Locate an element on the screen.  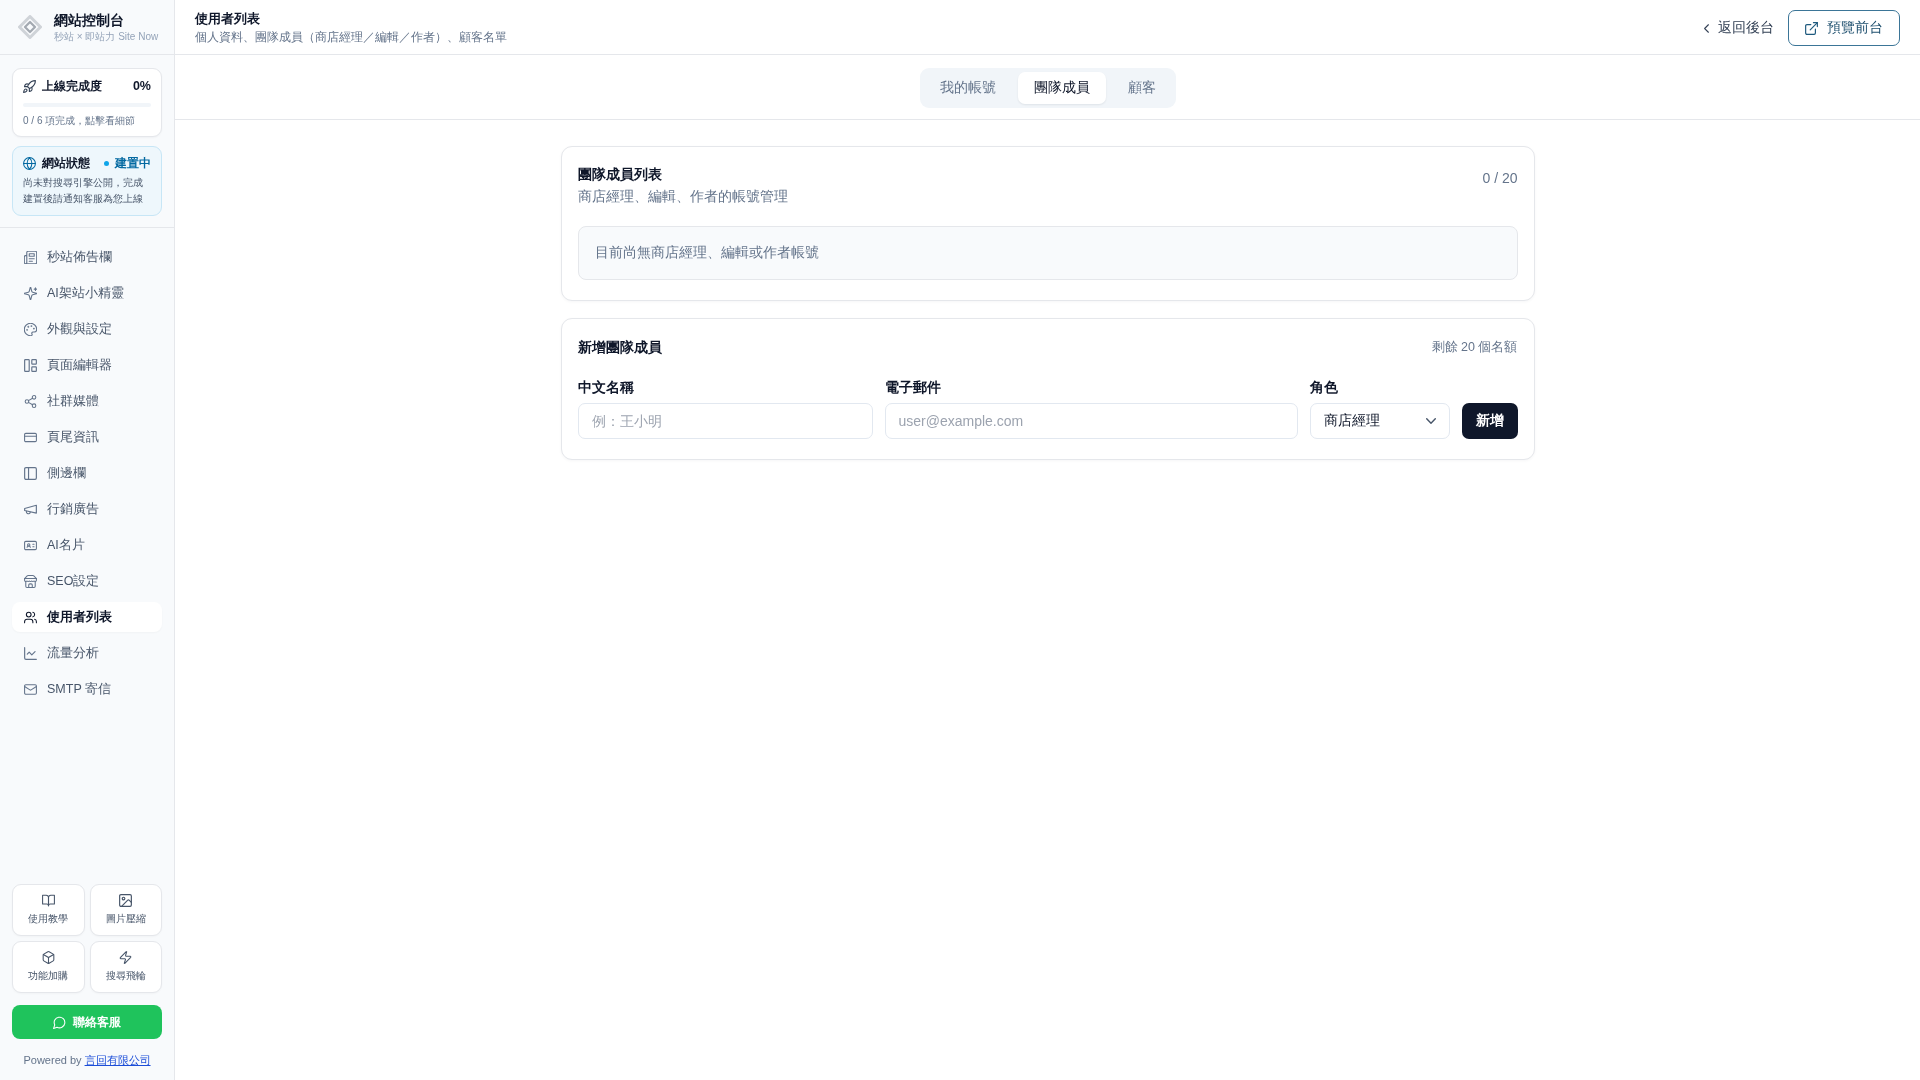
tool-button: 使用教學 is located at coordinates (48, 910).